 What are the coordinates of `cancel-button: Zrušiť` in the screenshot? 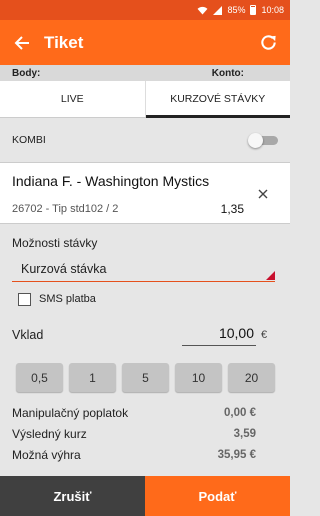 It's located at (72, 496).